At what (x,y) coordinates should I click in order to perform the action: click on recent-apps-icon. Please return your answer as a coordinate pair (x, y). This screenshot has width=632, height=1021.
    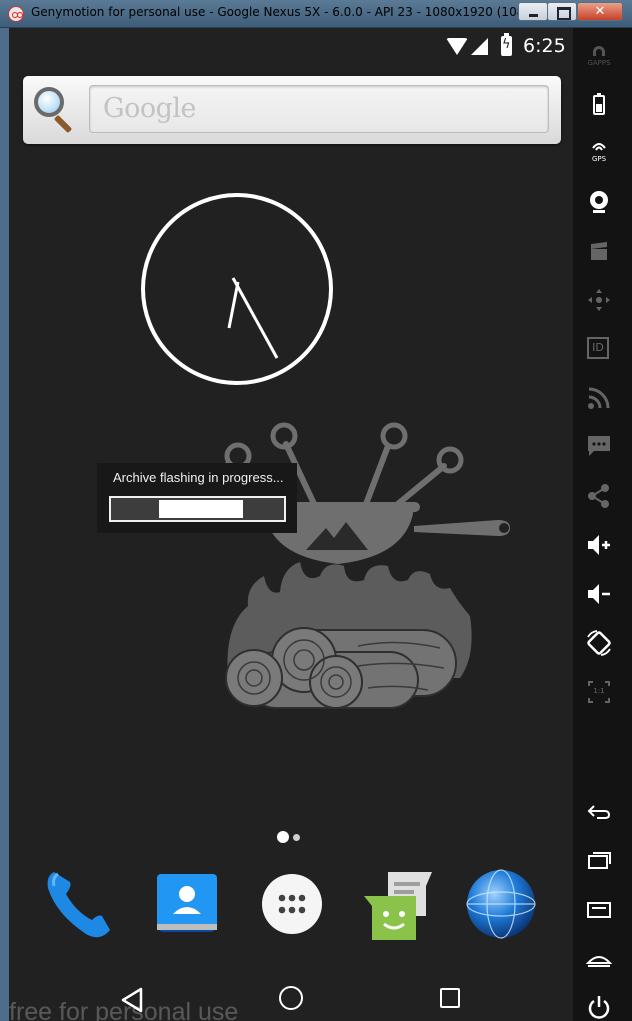
    Looking at the image, I should click on (599, 860).